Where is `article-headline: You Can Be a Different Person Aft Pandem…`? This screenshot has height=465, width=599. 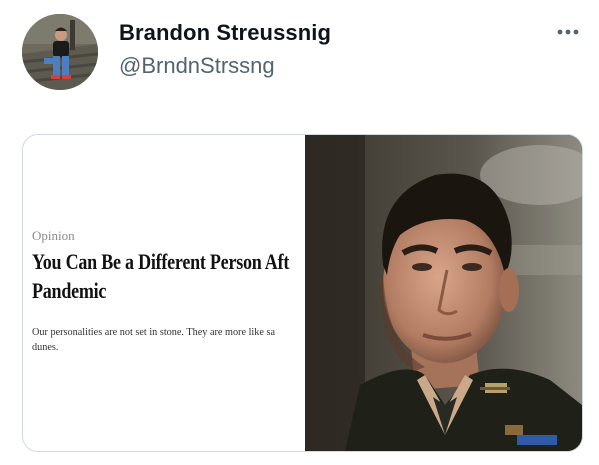 article-headline: You Can Be a Different Person Aft Pandem… is located at coordinates (161, 276).